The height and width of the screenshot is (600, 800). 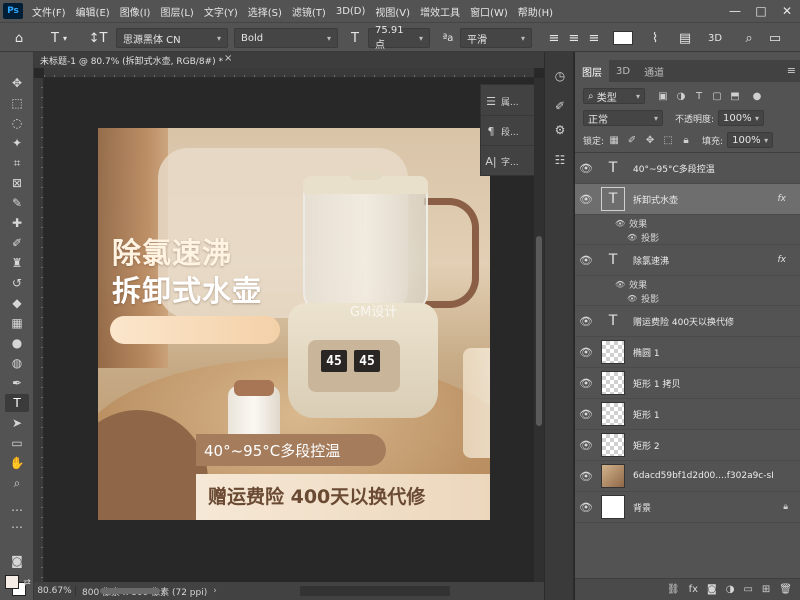 What do you see at coordinates (654, 71) in the screenshot?
I see `tab-channels: 通道` at bounding box center [654, 71].